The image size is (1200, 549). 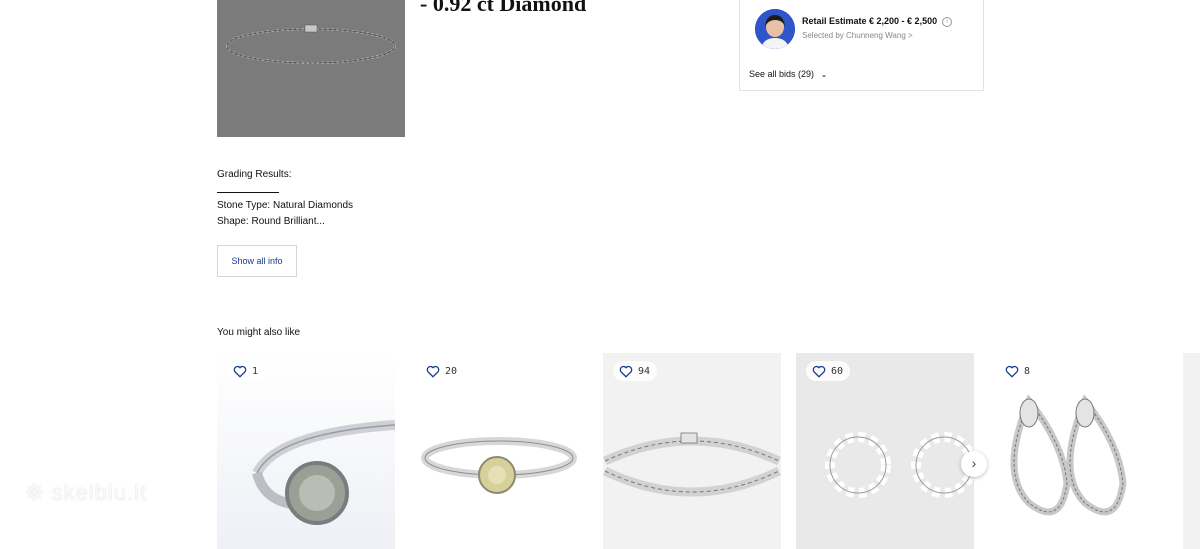 I want to click on recommendation-card-partial, so click(x=1191, y=451).